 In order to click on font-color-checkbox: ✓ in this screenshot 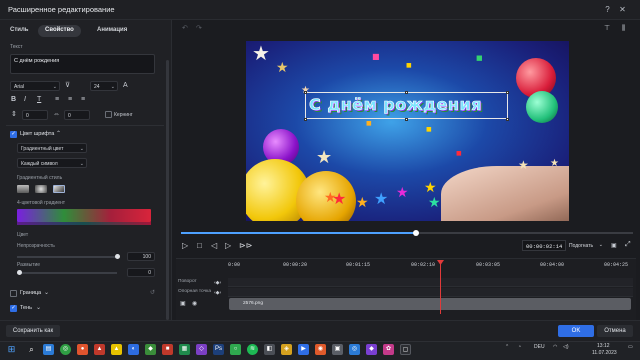, I will do `click(13, 134)`.